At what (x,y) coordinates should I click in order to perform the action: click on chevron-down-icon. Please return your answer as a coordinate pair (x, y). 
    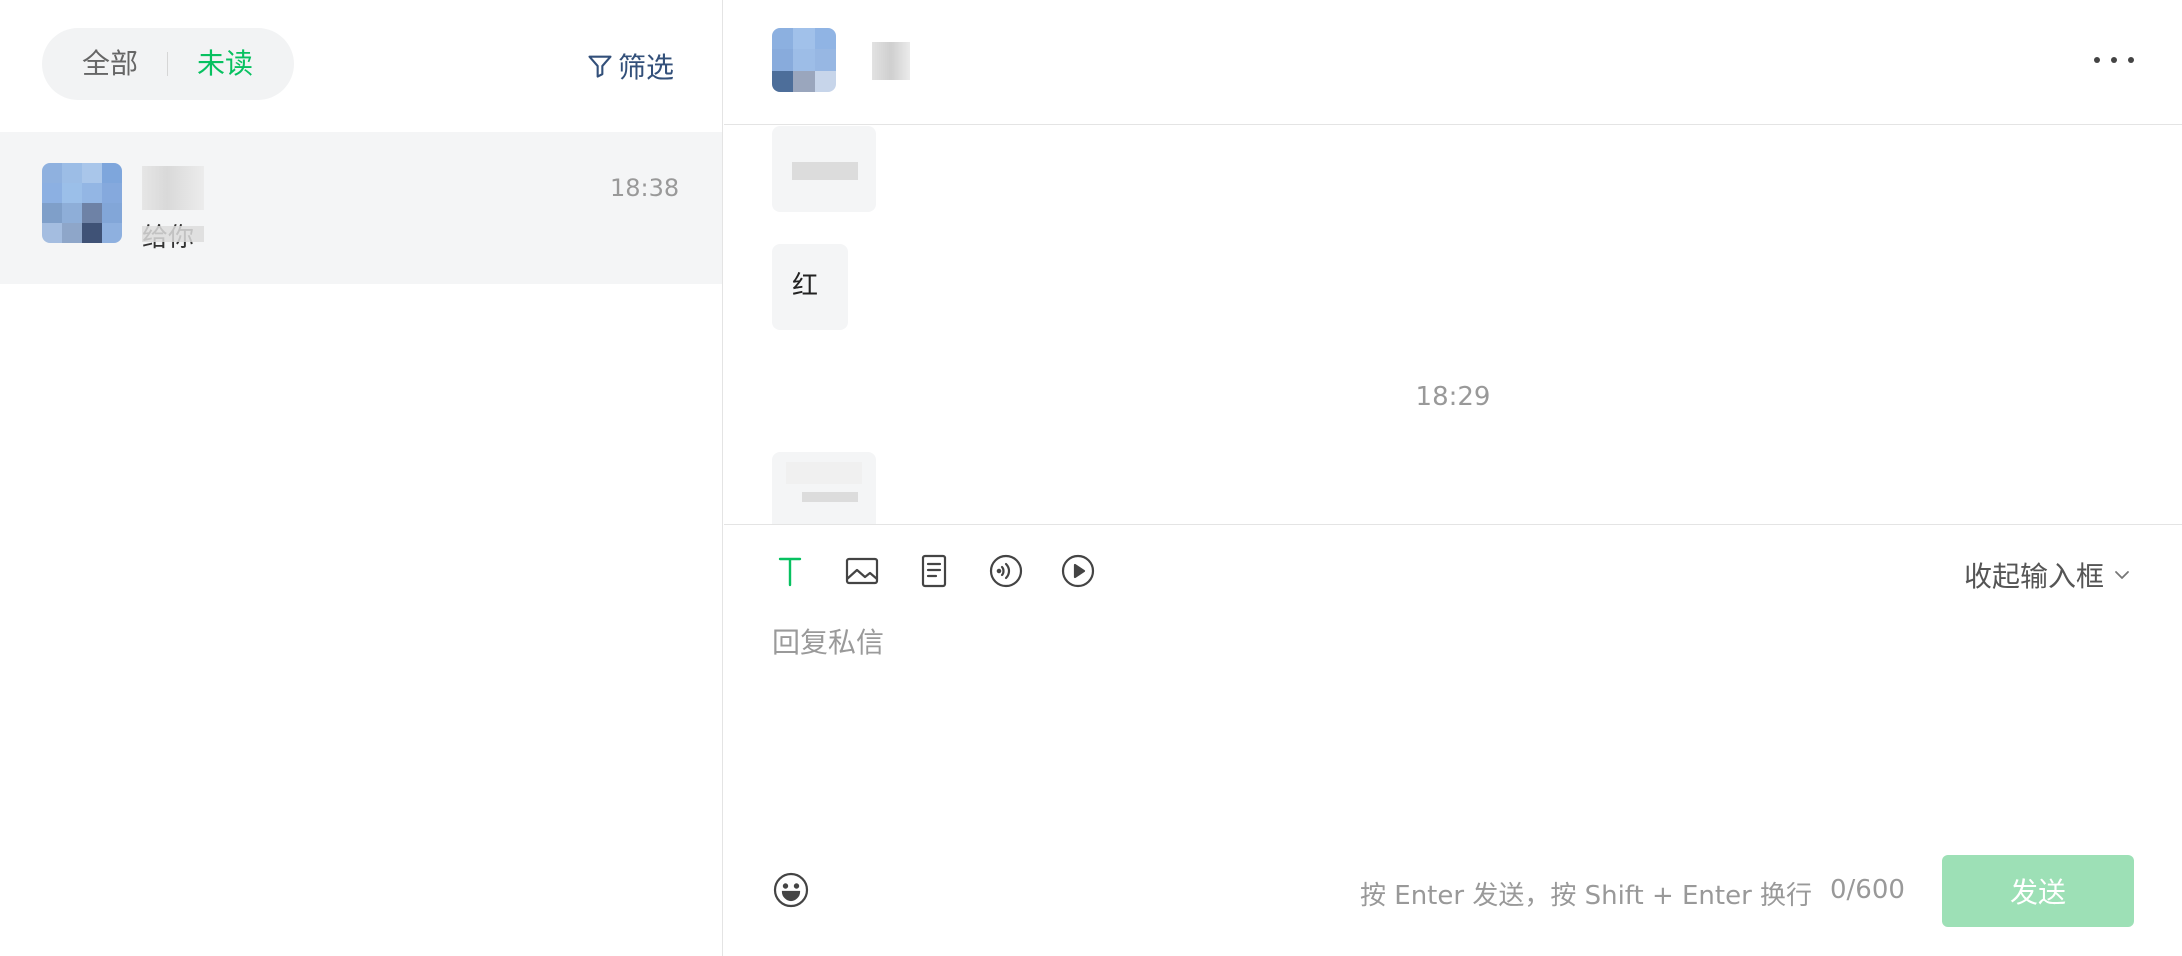
    Looking at the image, I should click on (2122, 575).